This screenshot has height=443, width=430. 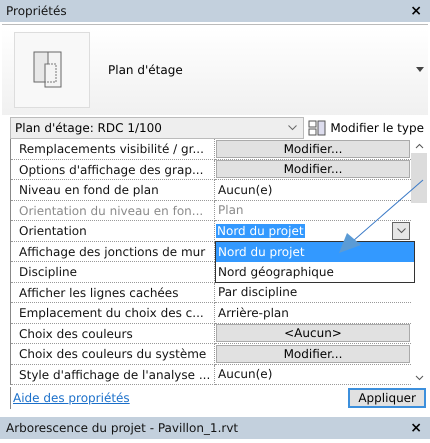 What do you see at coordinates (113, 354) in the screenshot?
I see `property-label: Choix des couleurs du système` at bounding box center [113, 354].